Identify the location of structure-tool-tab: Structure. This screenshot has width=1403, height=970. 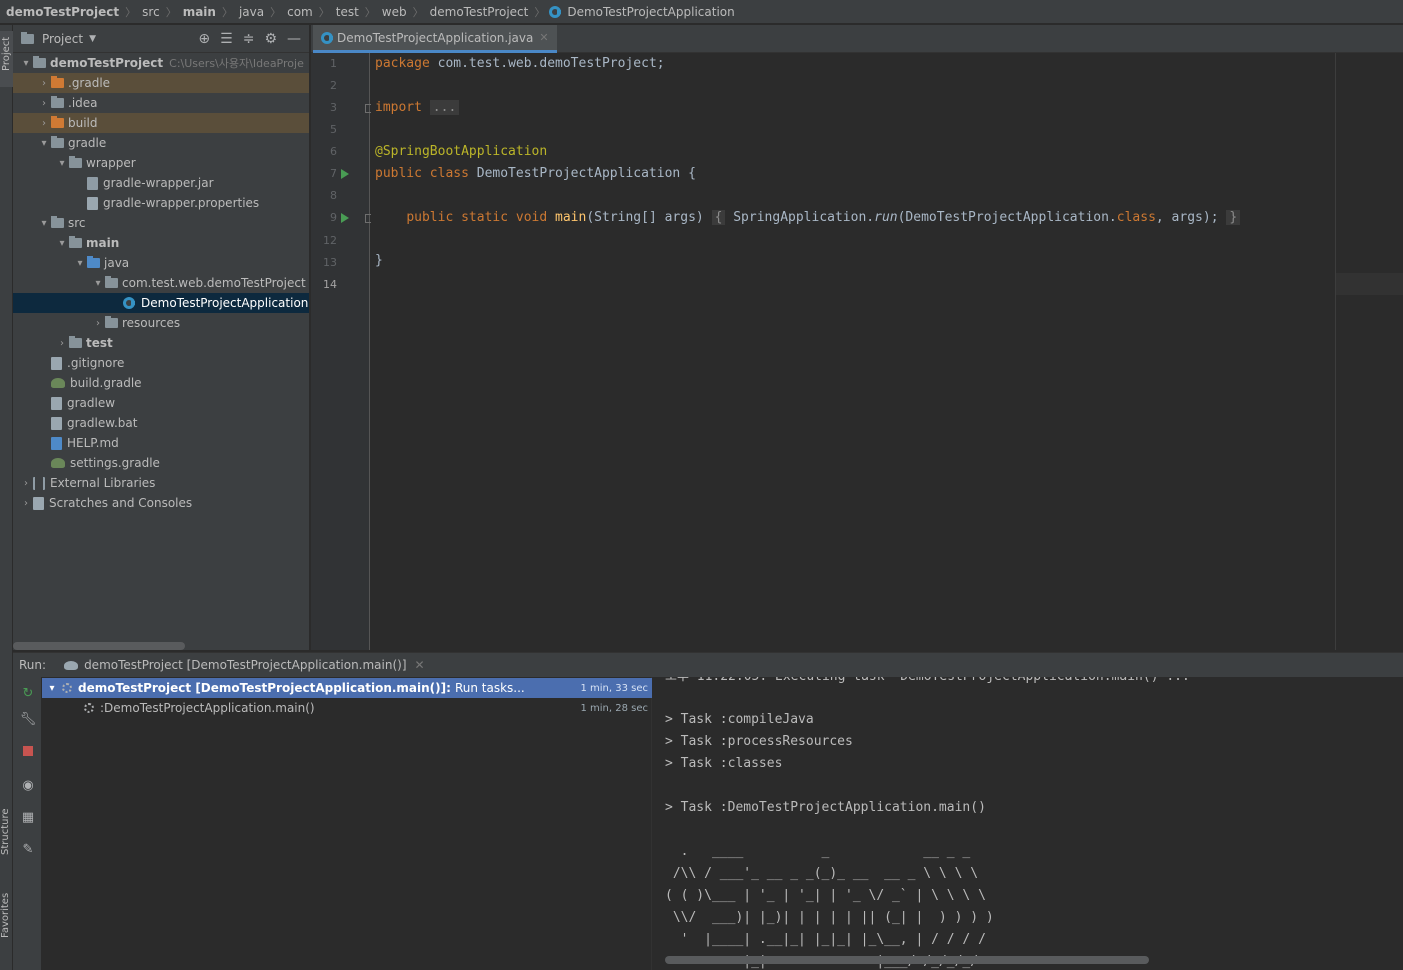
(6, 832).